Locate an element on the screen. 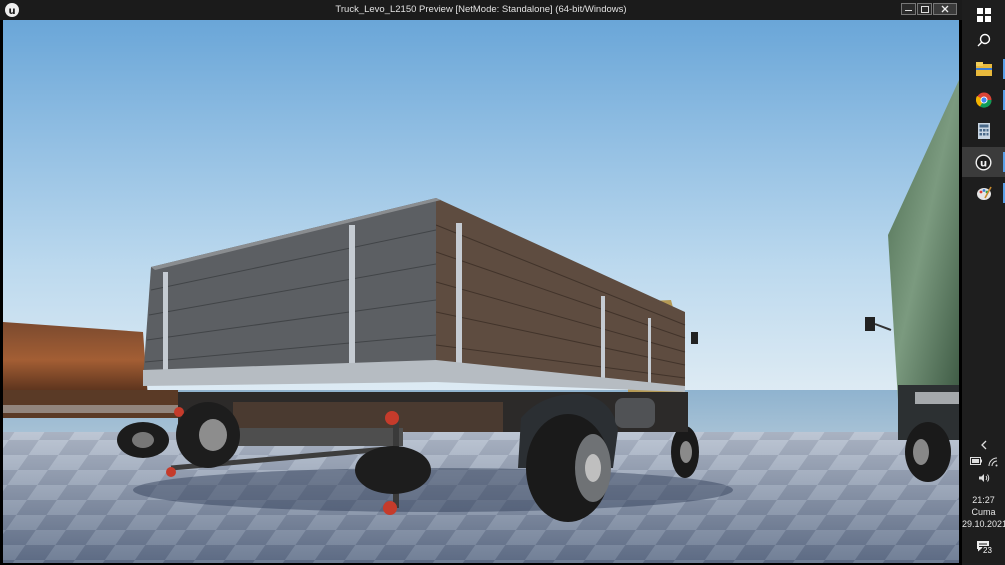 Image resolution: width=1005 pixels, height=565 pixels. volume-icon is located at coordinates (983, 478).